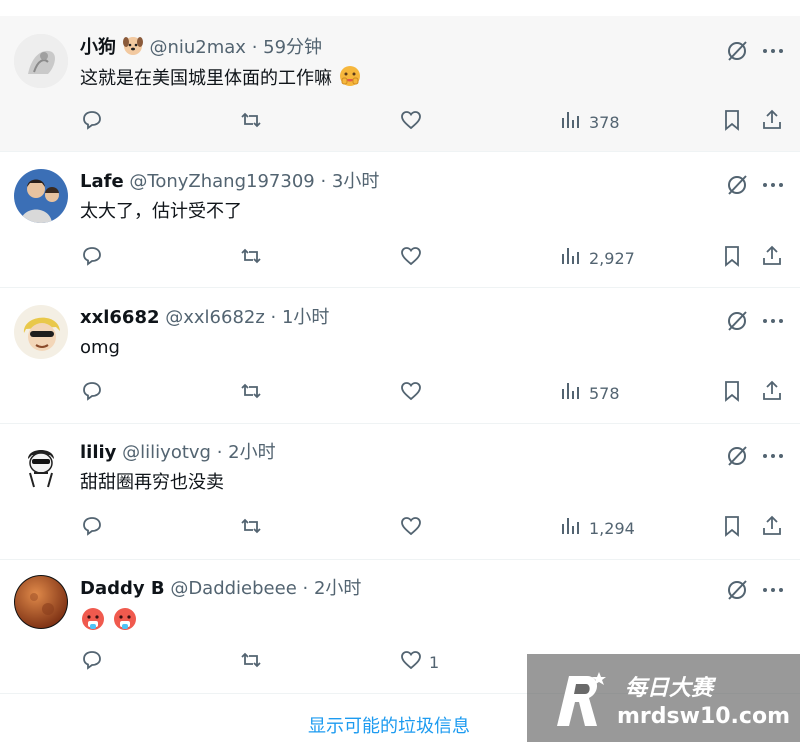 The height and width of the screenshot is (751, 800). I want to click on tweet-header: Lafe @TonyZhang197309 · 3小时, so click(229, 182).